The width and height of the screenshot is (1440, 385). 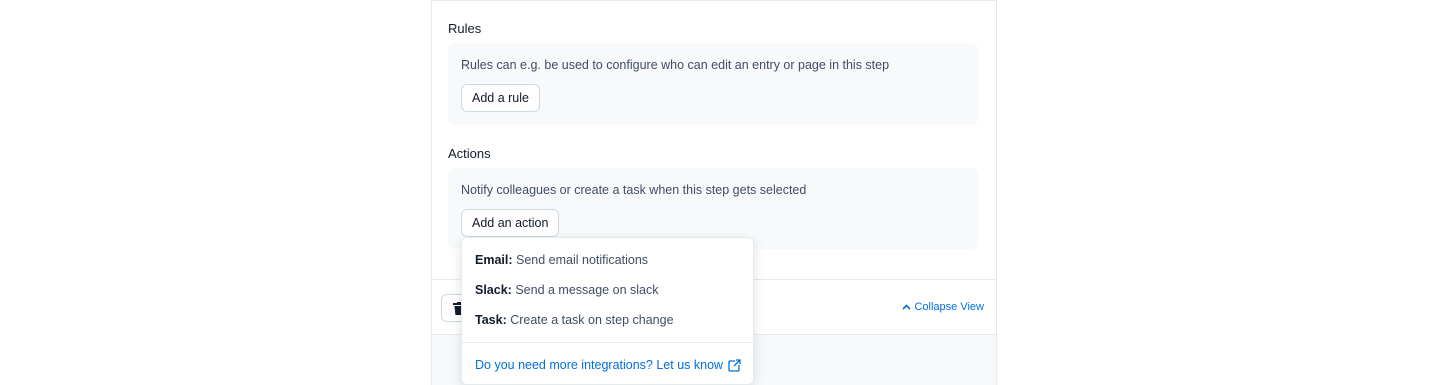 What do you see at coordinates (465, 28) in the screenshot?
I see `rules-section-title: Rules` at bounding box center [465, 28].